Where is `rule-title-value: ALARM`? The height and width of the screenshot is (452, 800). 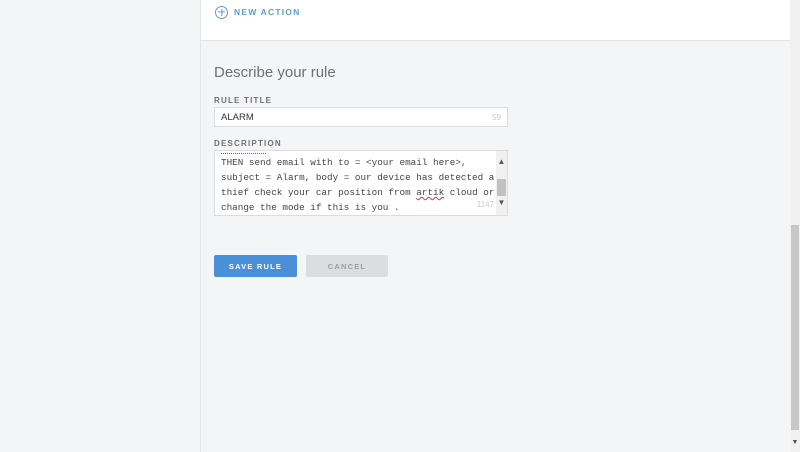 rule-title-value: ALARM is located at coordinates (237, 117).